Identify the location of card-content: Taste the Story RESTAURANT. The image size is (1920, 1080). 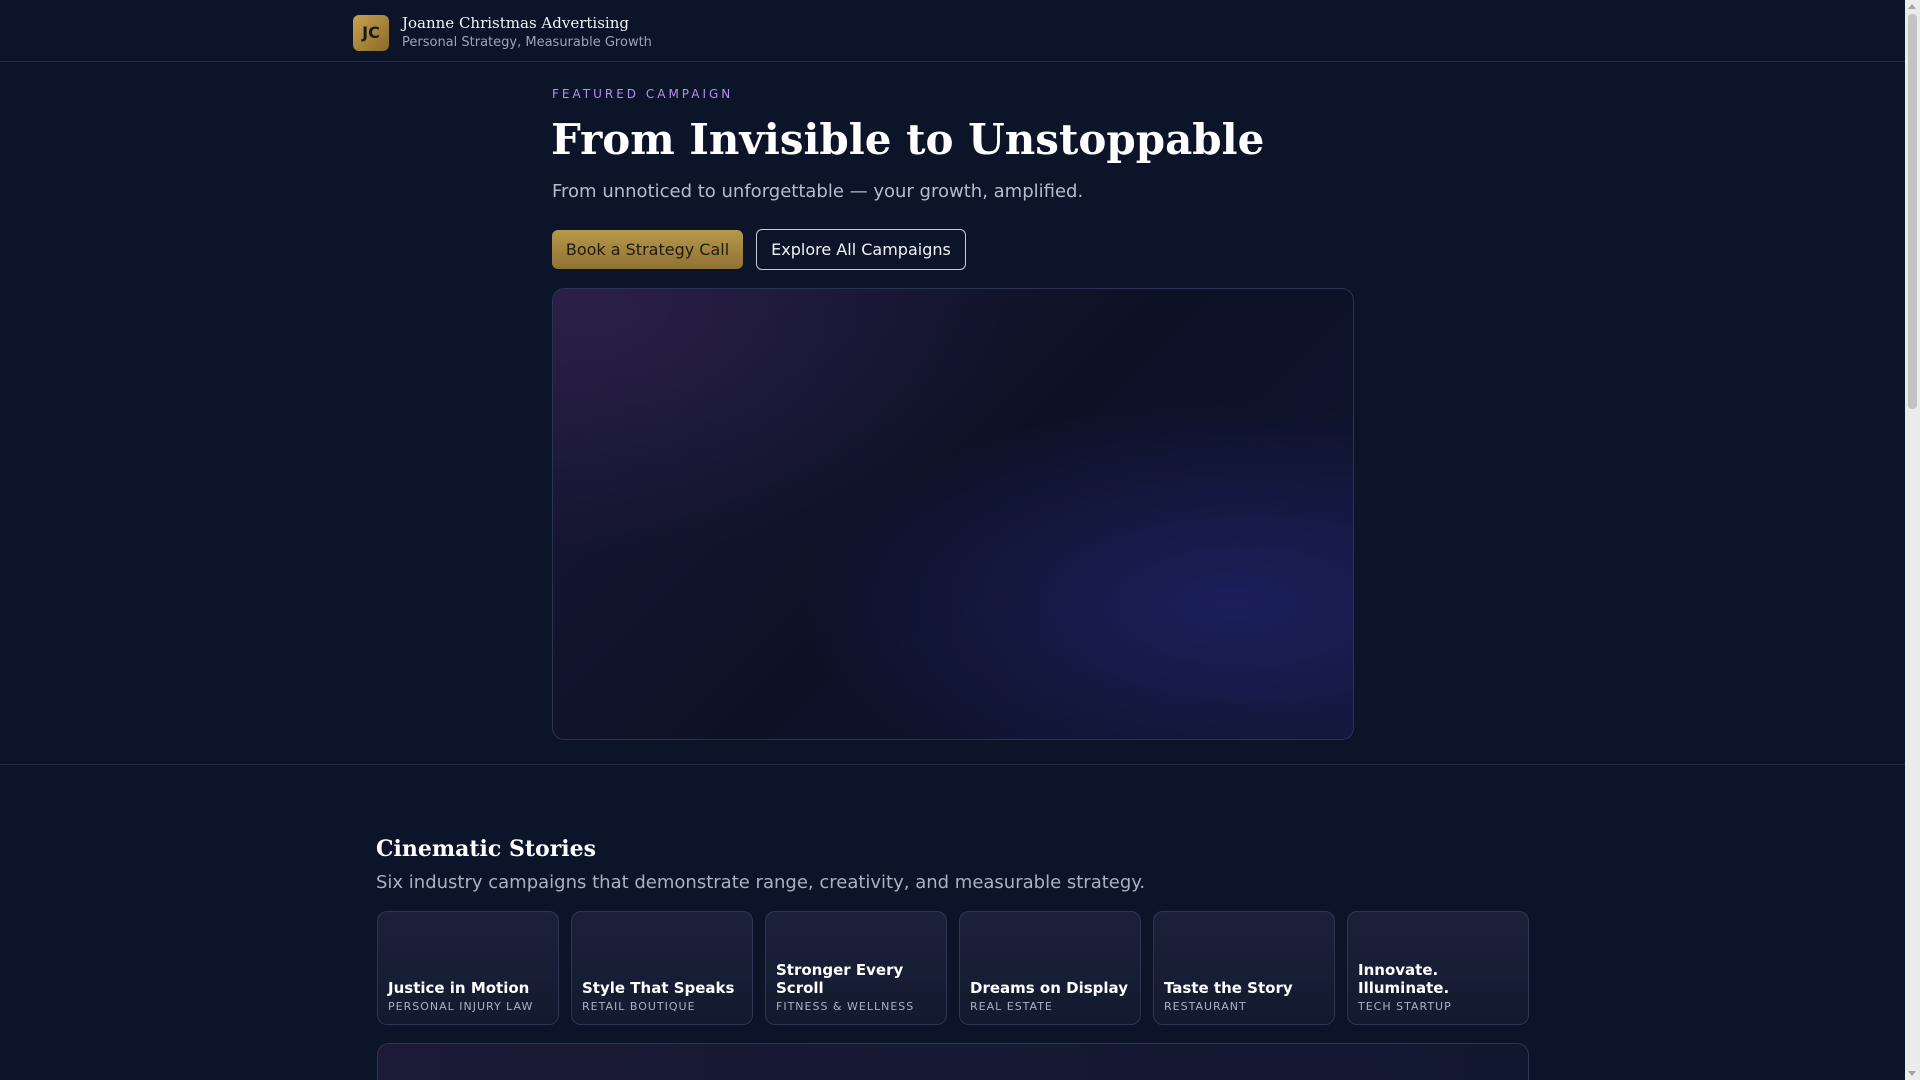
(1245, 996).